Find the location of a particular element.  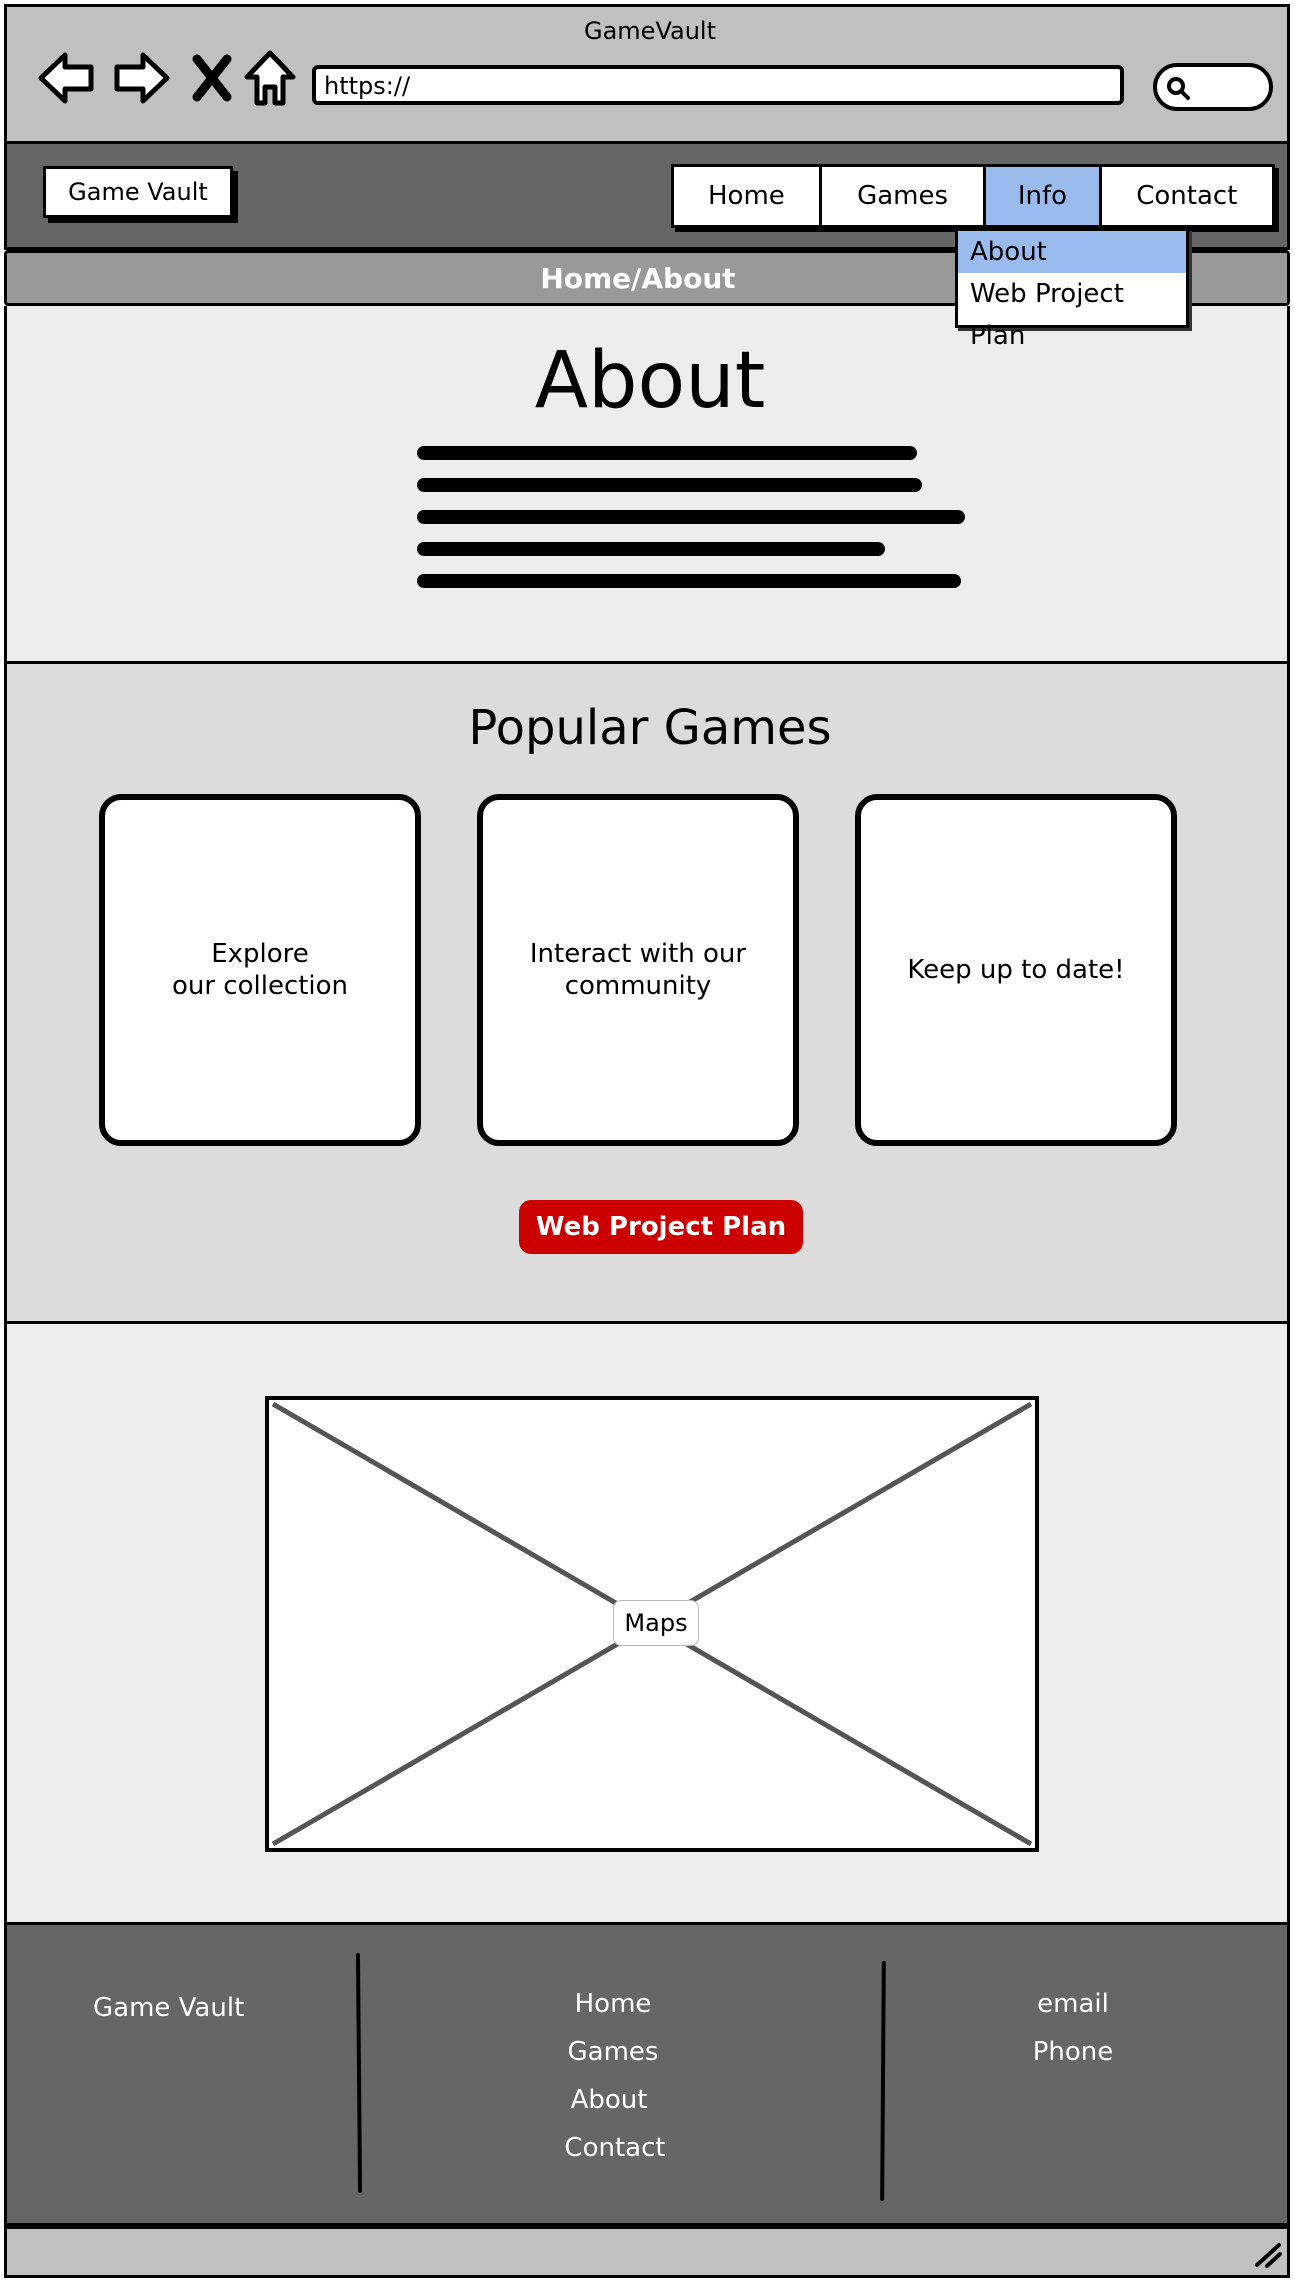

browser-search-box is located at coordinates (1213, 87).